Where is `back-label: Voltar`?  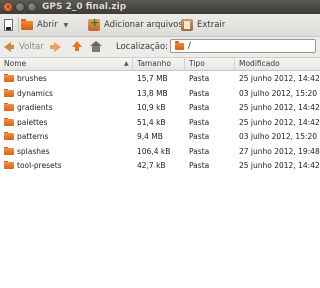 back-label: Voltar is located at coordinates (31, 47).